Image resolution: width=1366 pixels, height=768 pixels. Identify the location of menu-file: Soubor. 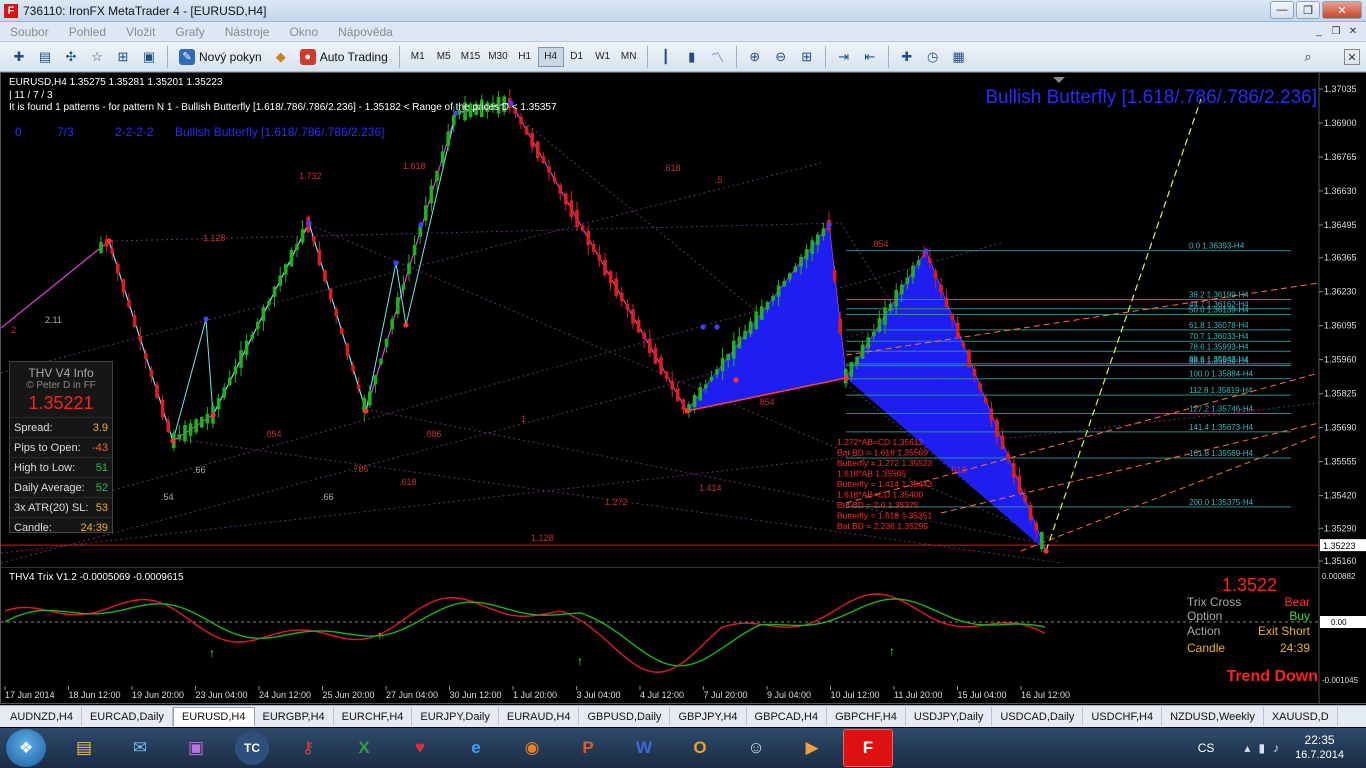
(29, 32).